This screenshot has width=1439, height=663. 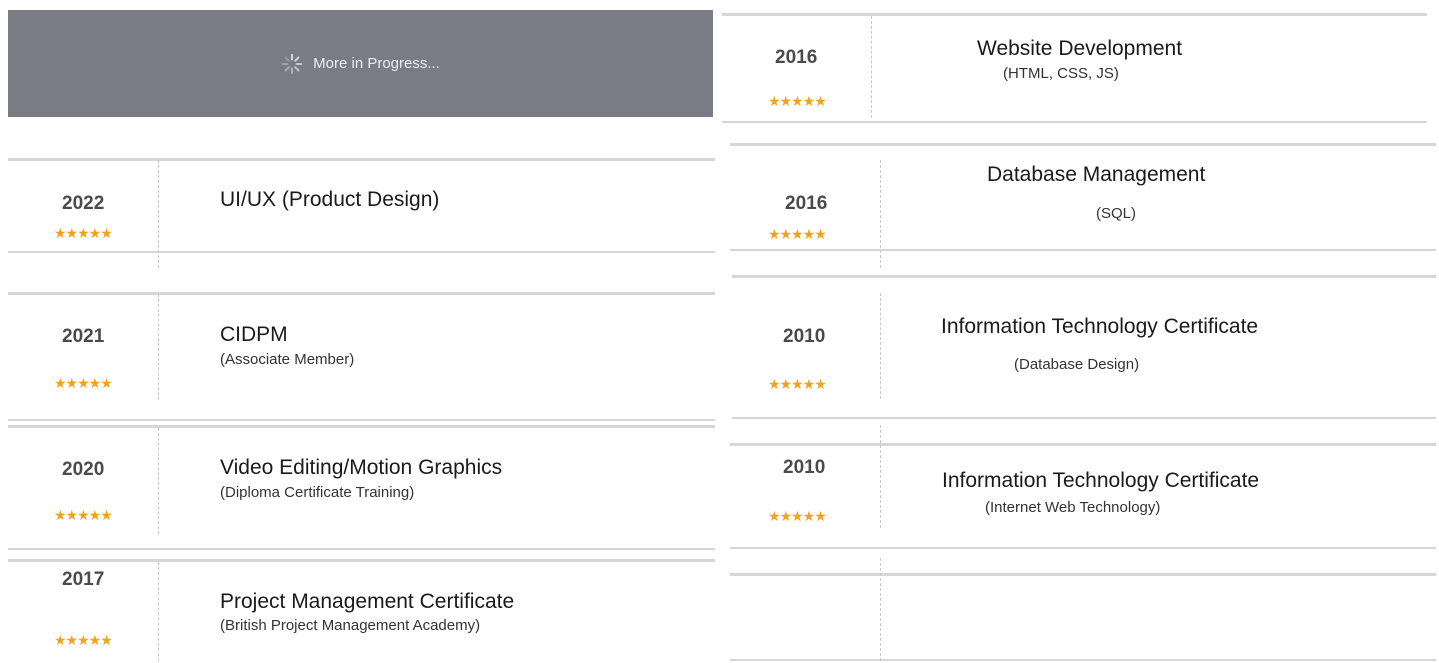 I want to click on spinner-icon, so click(x=292, y=63).